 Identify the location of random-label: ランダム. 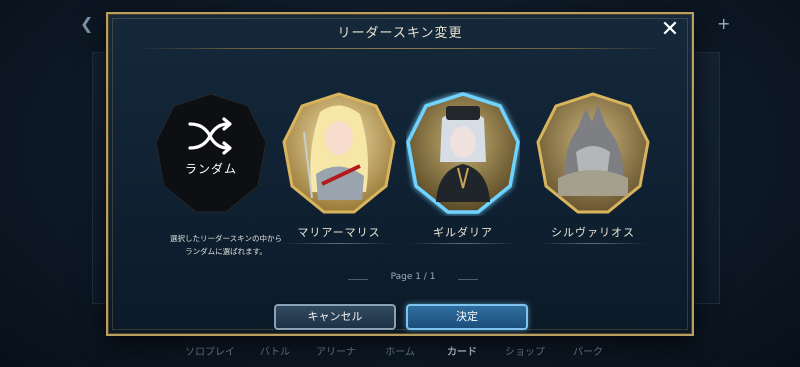
(210, 169).